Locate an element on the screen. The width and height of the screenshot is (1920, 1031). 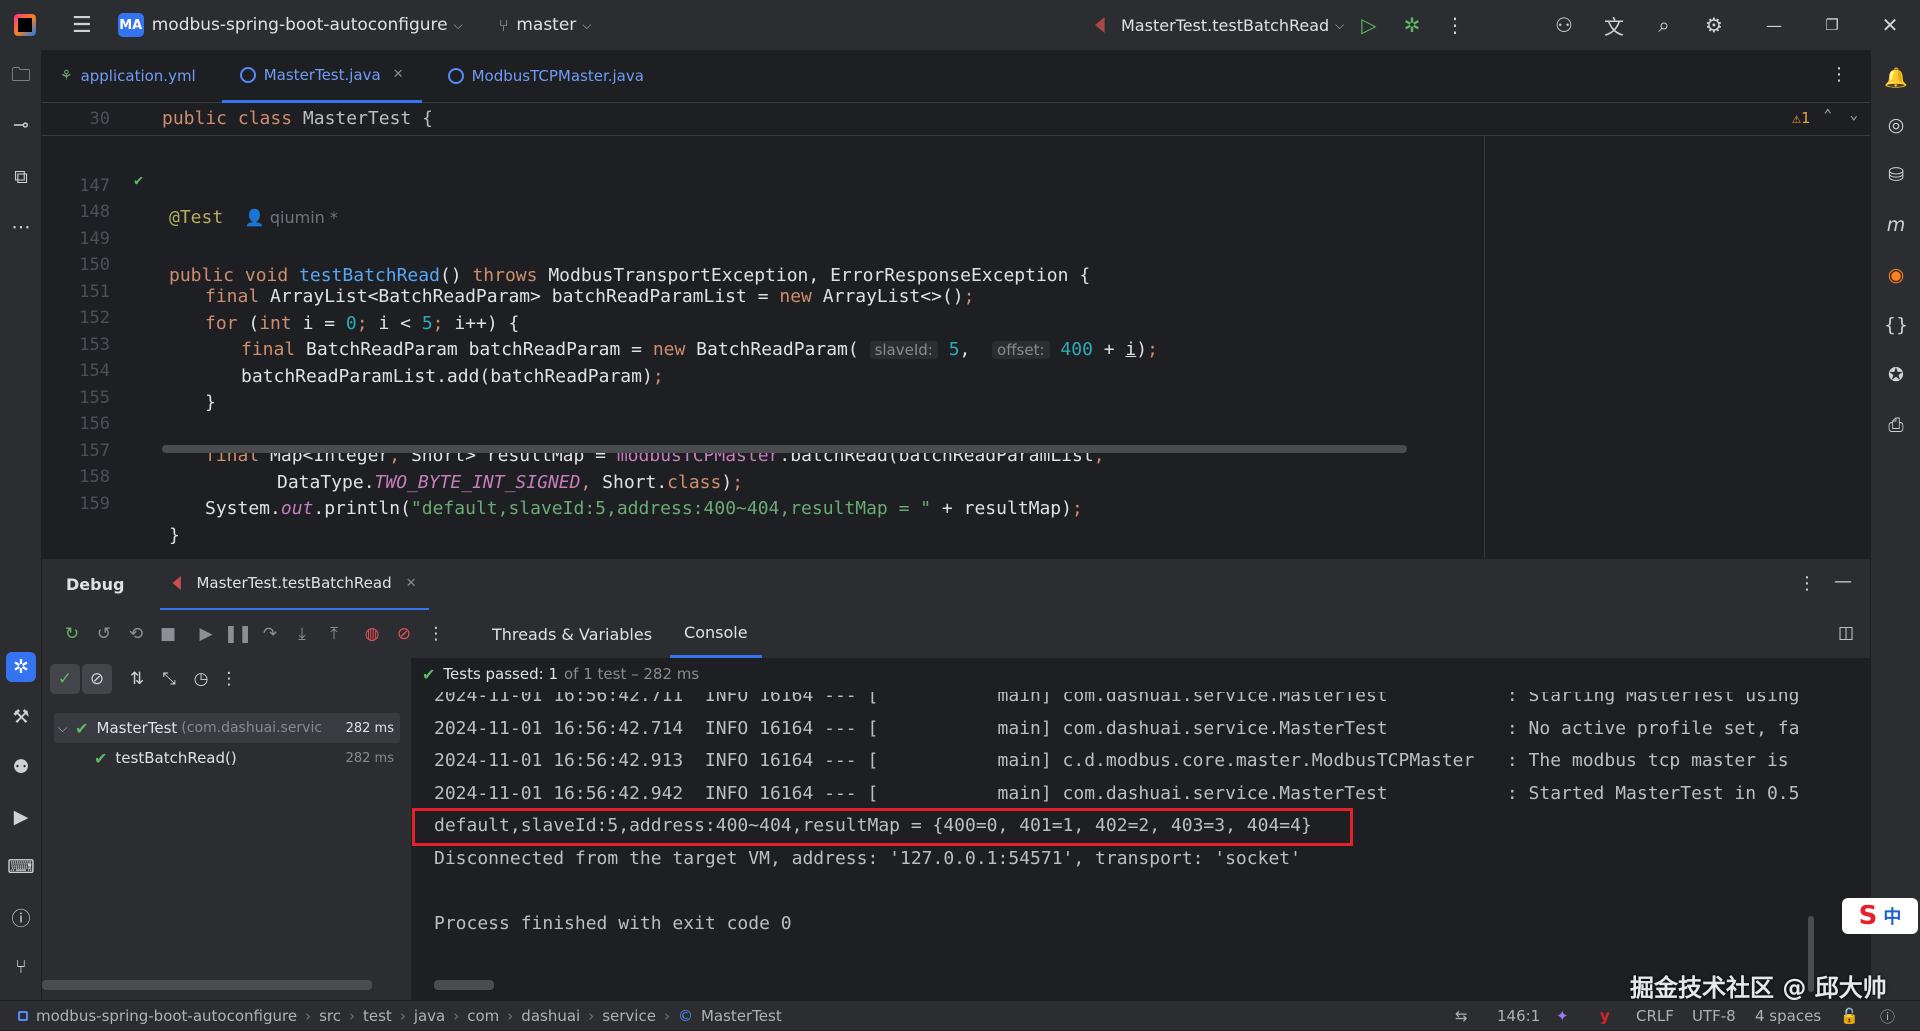
tab-modbustcpmaster-java: ModbusTCPMaster.java is located at coordinates (546, 76).